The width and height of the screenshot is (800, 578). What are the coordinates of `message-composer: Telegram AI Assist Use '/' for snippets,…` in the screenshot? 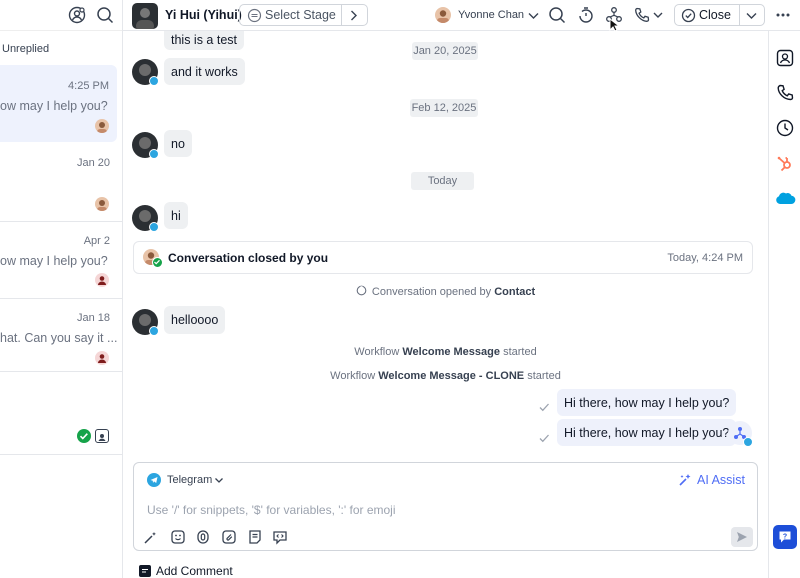 It's located at (445, 506).